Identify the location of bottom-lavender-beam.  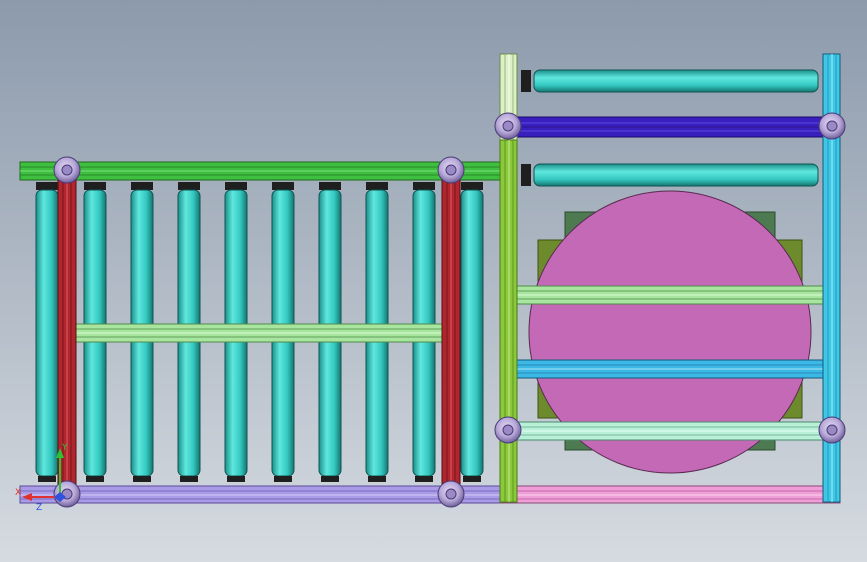
(260, 494).